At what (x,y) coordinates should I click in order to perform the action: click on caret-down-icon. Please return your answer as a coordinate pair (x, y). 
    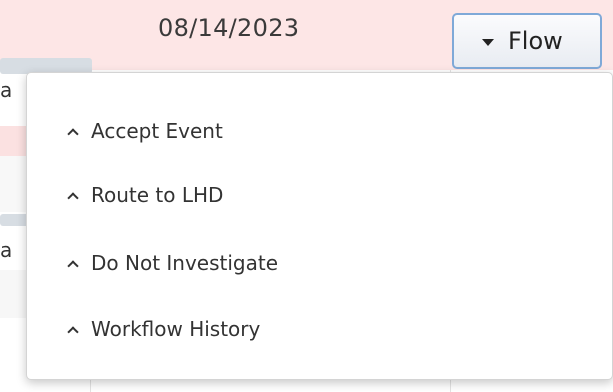
    Looking at the image, I should click on (488, 42).